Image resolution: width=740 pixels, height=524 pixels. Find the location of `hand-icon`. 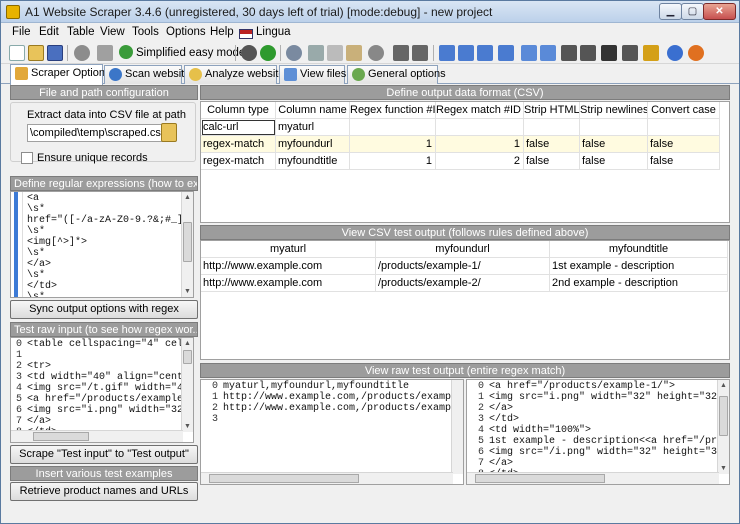

hand-icon is located at coordinates (105, 53).